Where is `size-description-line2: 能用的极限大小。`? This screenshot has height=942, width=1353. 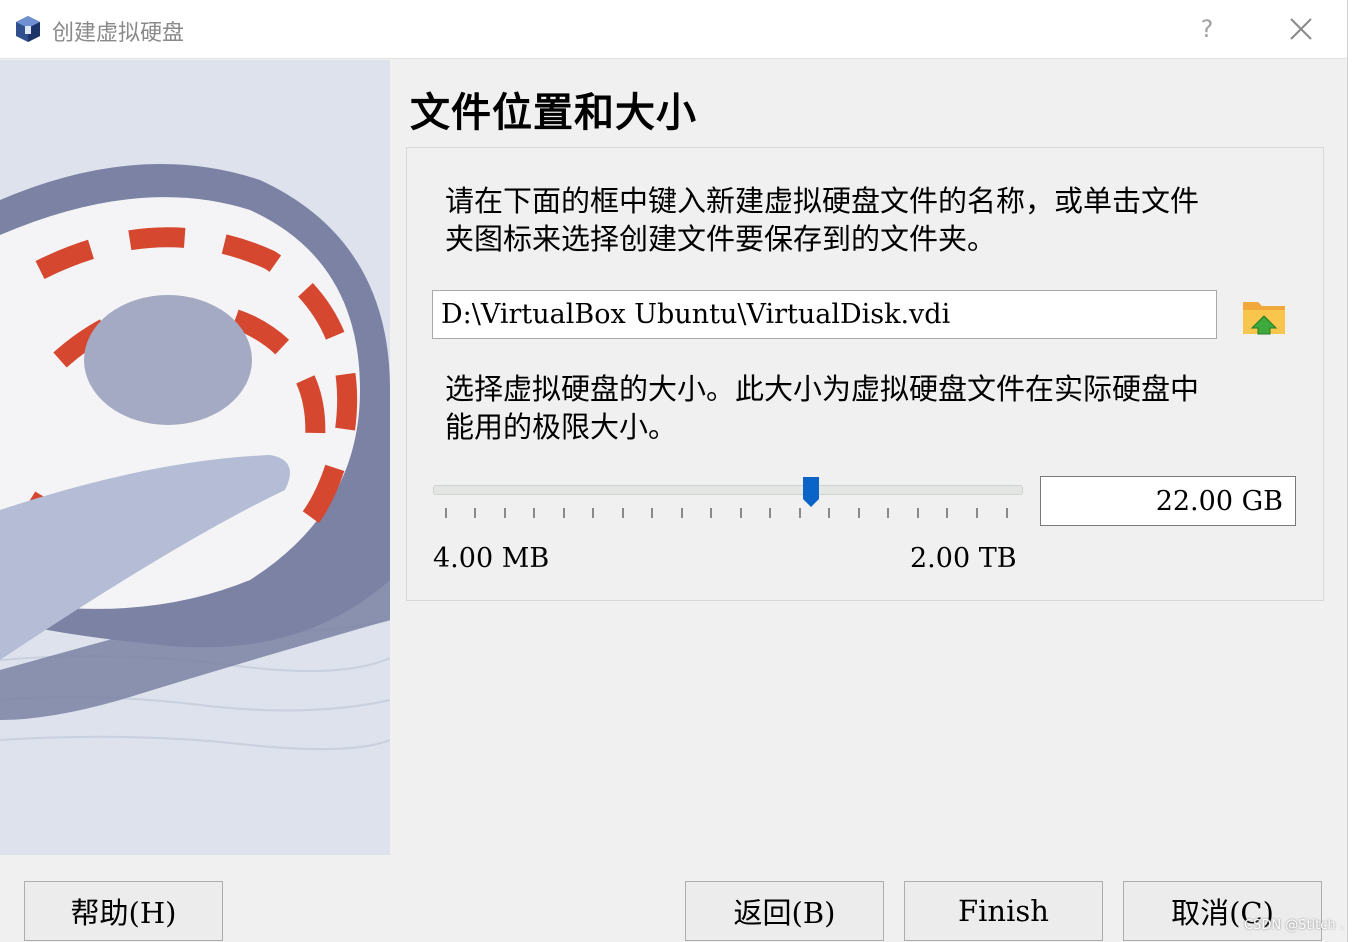 size-description-line2: 能用的极限大小。 is located at coordinates (561, 427).